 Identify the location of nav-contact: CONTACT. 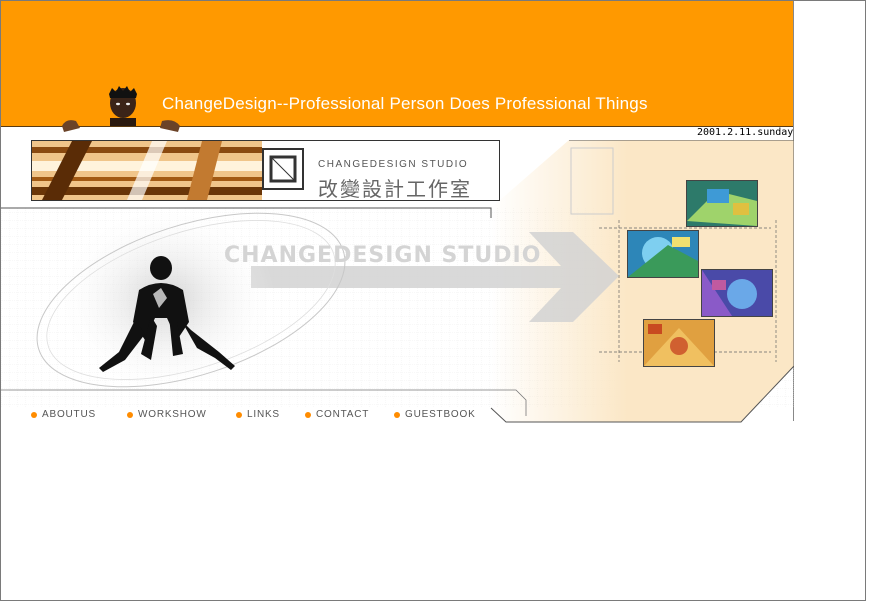
(349, 414).